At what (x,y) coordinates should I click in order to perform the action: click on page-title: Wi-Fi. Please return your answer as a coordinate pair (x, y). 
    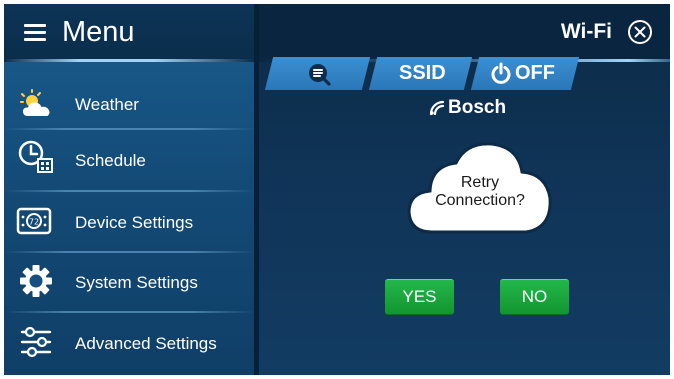
    Looking at the image, I should click on (586, 31).